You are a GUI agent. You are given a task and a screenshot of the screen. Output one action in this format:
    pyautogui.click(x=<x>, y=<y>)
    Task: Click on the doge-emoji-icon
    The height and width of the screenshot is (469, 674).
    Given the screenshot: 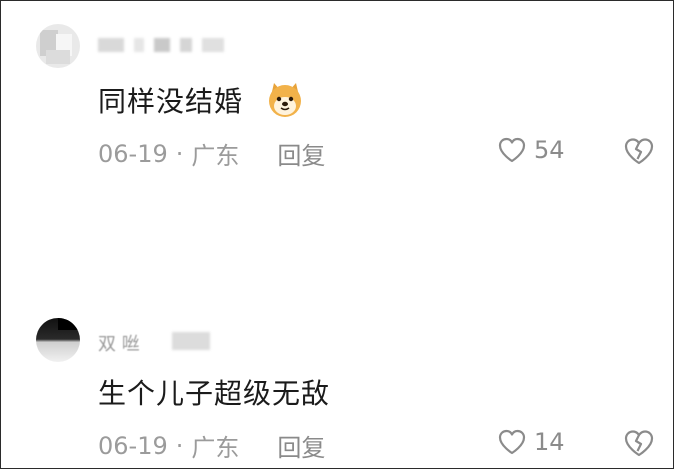 What is the action you would take?
    pyautogui.click(x=285, y=100)
    